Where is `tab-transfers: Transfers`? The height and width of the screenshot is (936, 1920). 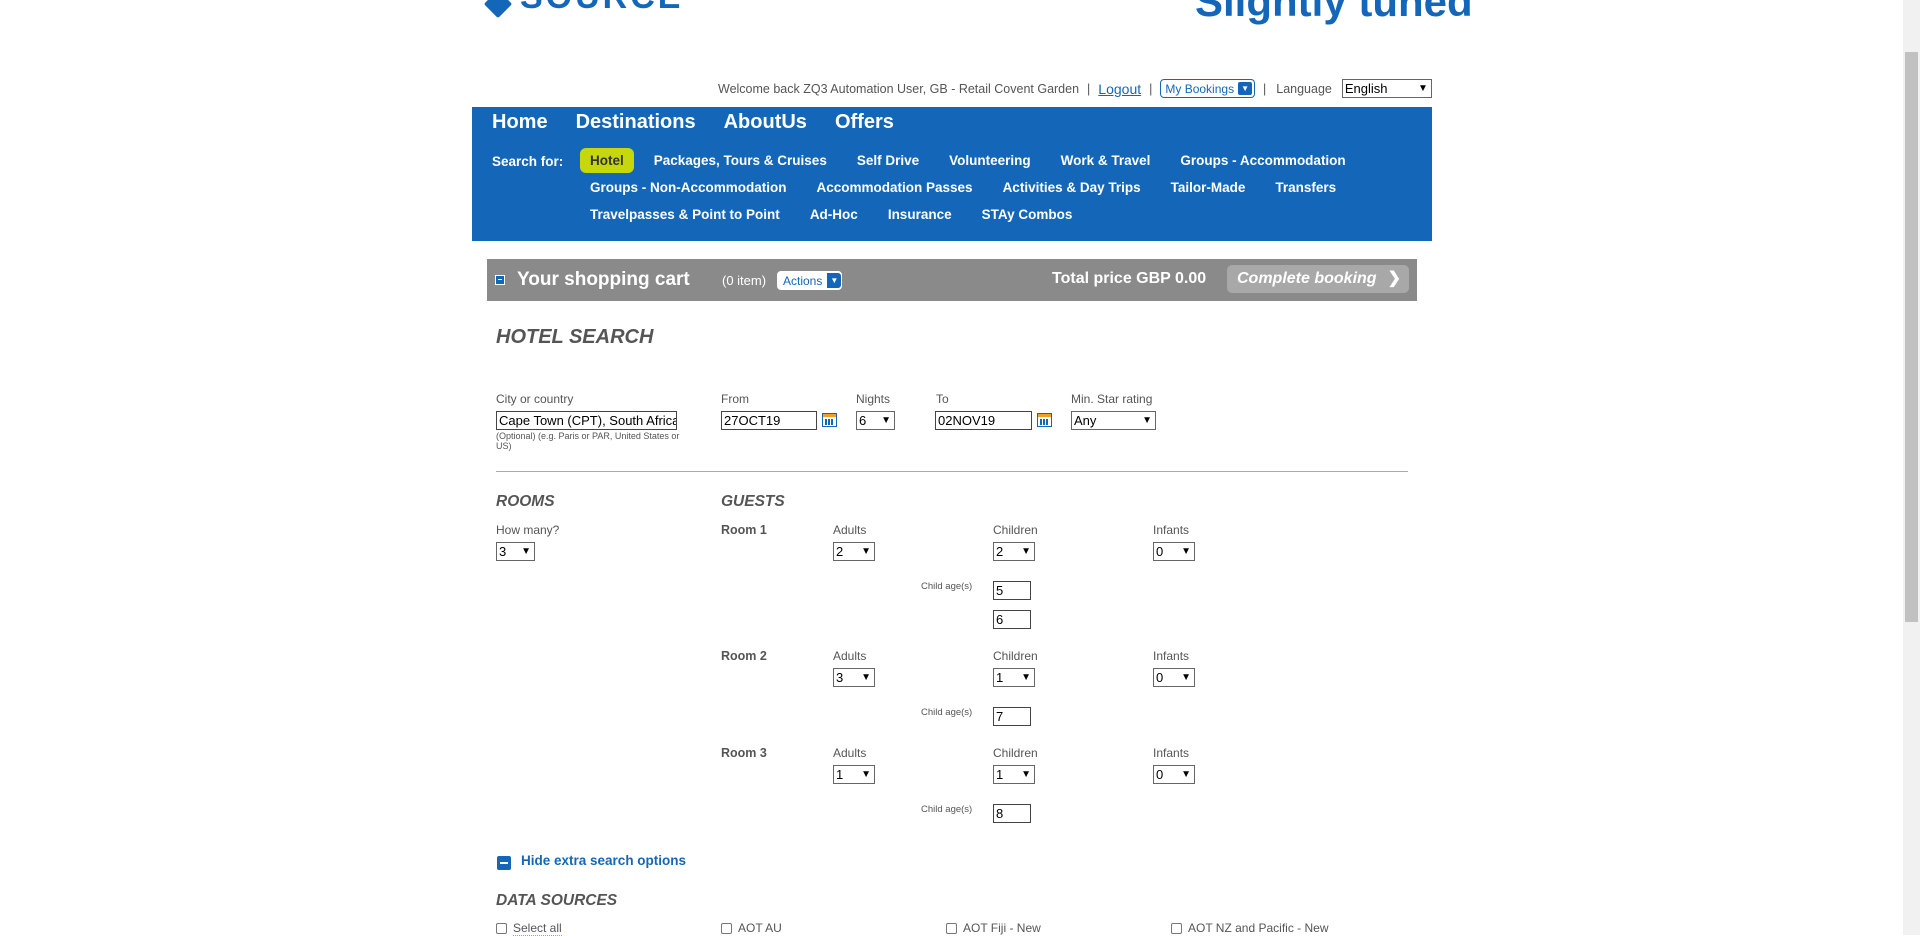
tab-transfers: Transfers is located at coordinates (1305, 187).